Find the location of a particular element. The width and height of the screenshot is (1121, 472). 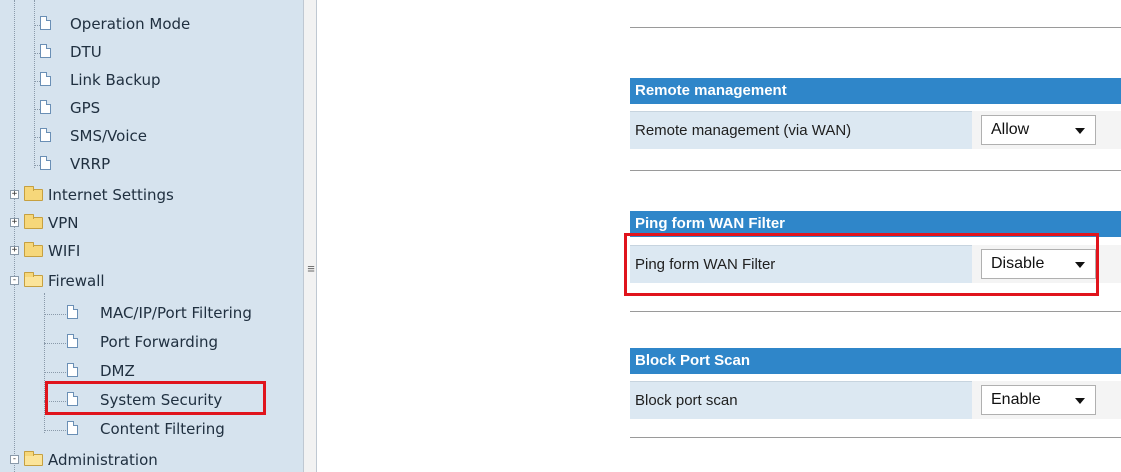

sidebar-item-label: WIFI is located at coordinates (64, 251).